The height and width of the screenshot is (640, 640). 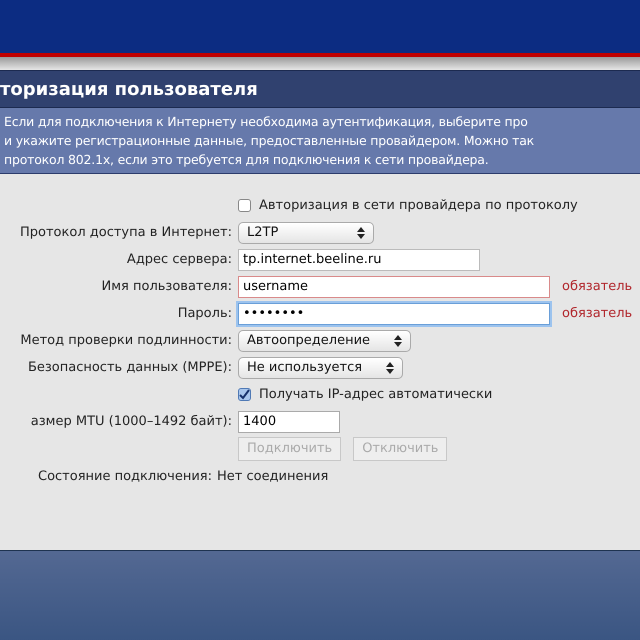 I want to click on dropdown: Не используется, so click(x=321, y=367).